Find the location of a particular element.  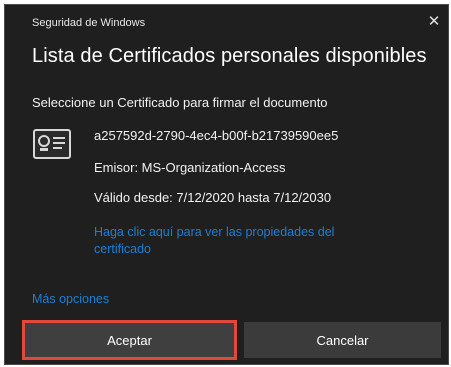

close-icon: ✕ is located at coordinates (434, 21).